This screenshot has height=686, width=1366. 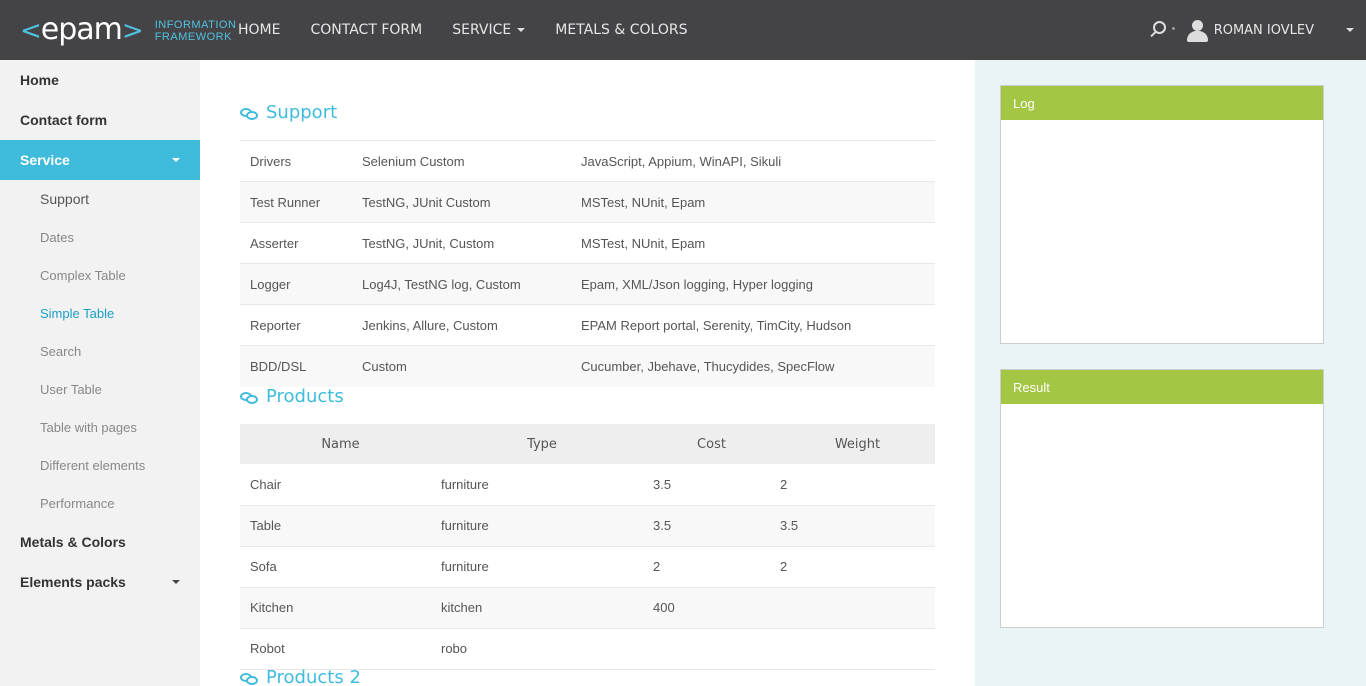 I want to click on logo-text-epam: epam, so click(x=81, y=29).